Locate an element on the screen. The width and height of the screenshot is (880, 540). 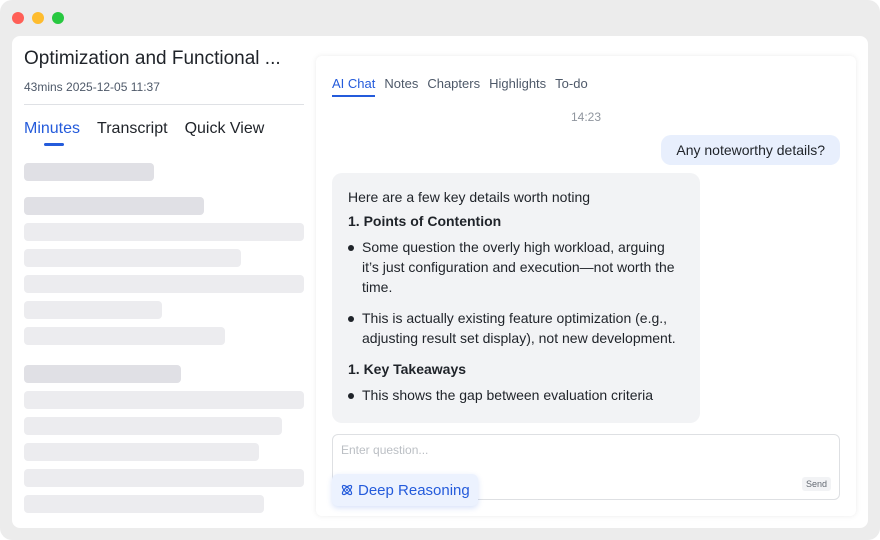
ai-section-heading: 1. Points of Contention is located at coordinates (425, 221).